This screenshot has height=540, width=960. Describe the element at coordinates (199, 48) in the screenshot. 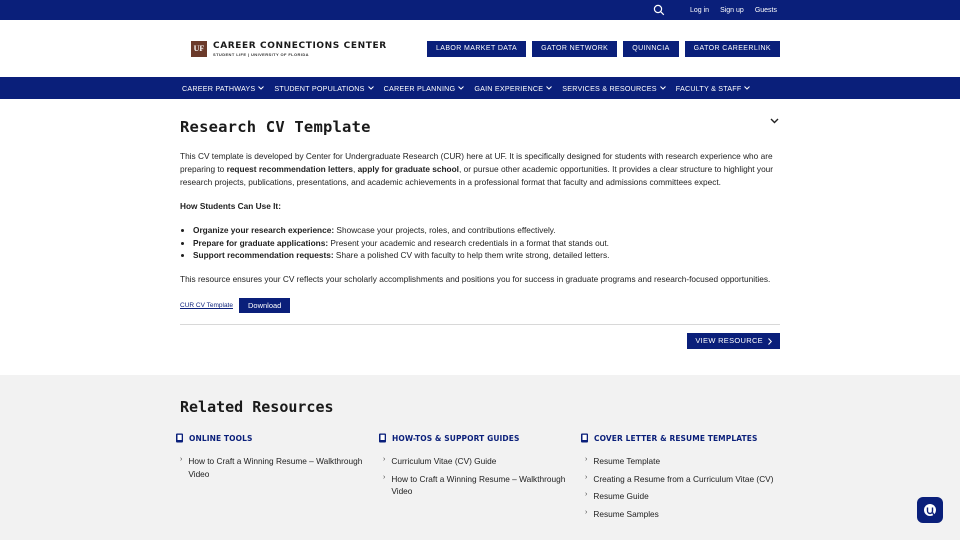

I see `uf-logo-mark: UF` at that location.